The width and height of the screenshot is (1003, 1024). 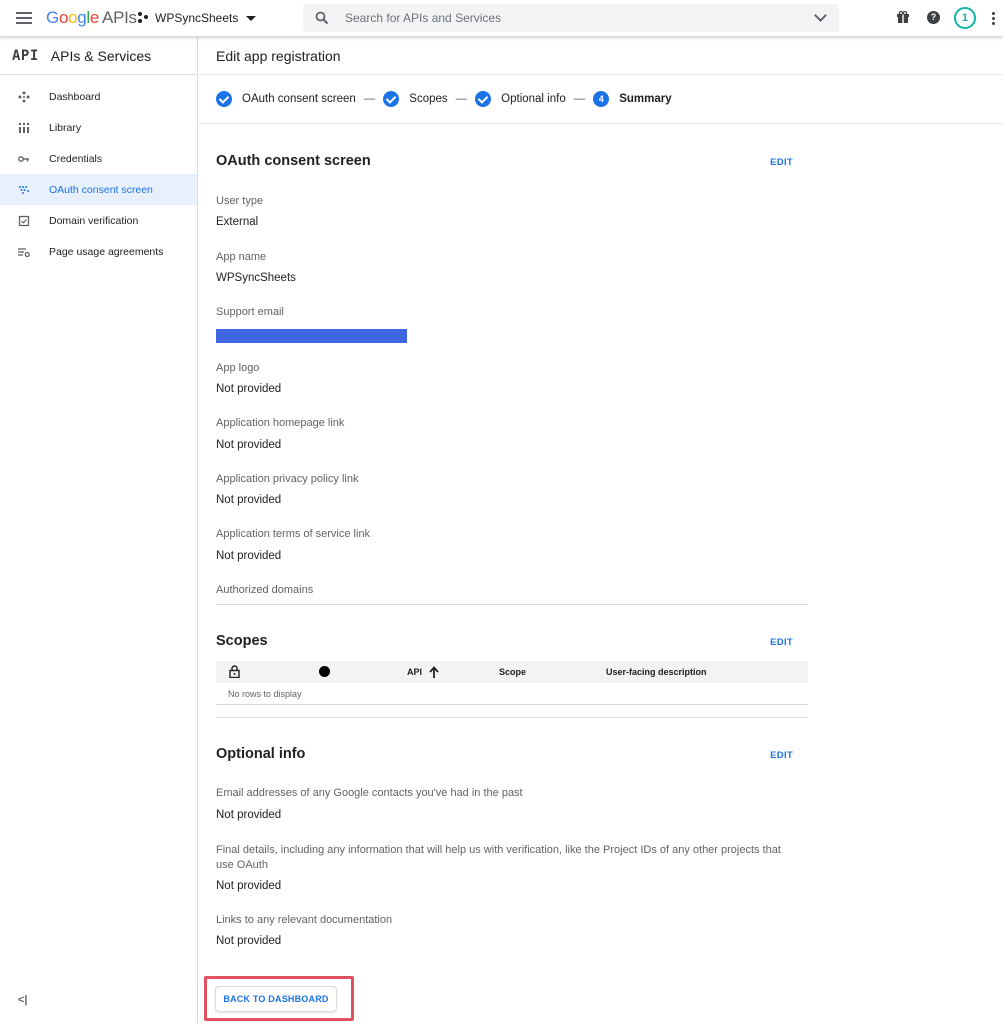 What do you see at coordinates (533, 99) in the screenshot?
I see `step-label: Optional info` at bounding box center [533, 99].